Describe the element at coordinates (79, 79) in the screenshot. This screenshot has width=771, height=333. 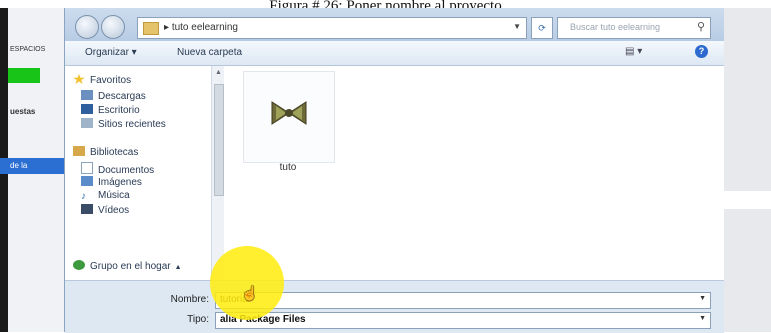
I see `star-icon` at that location.